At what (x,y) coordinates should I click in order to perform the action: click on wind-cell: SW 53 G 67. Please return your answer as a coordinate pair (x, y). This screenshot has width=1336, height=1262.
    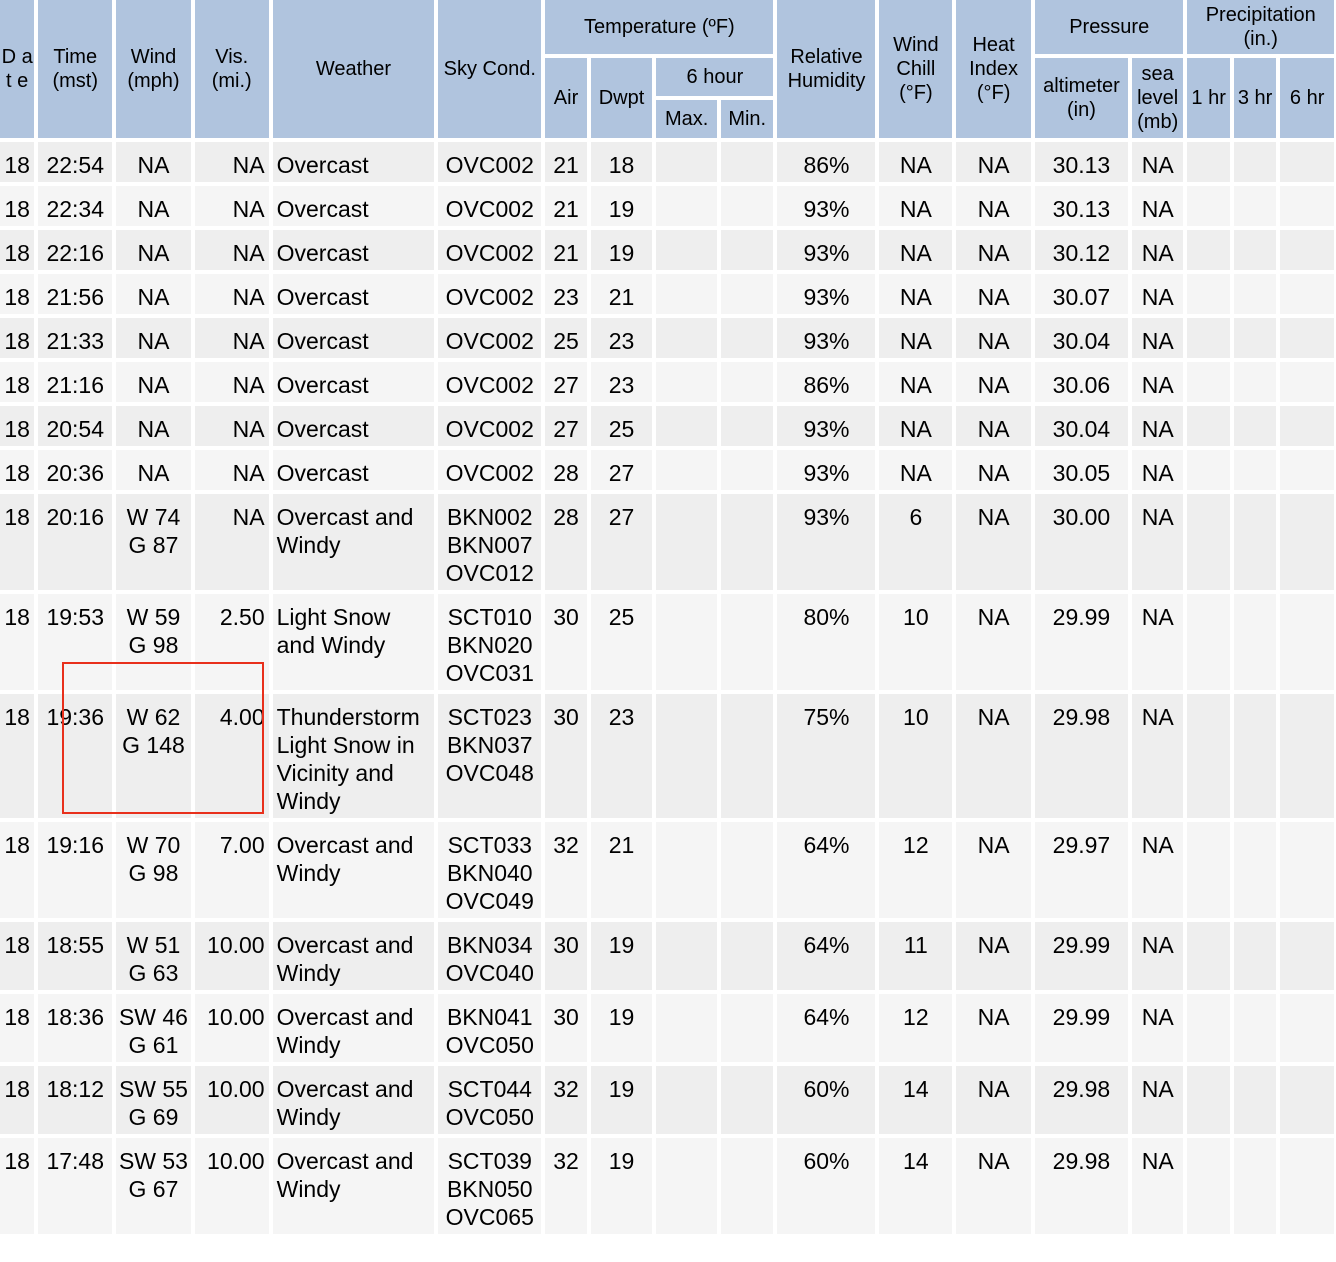
    Looking at the image, I should click on (153, 1186).